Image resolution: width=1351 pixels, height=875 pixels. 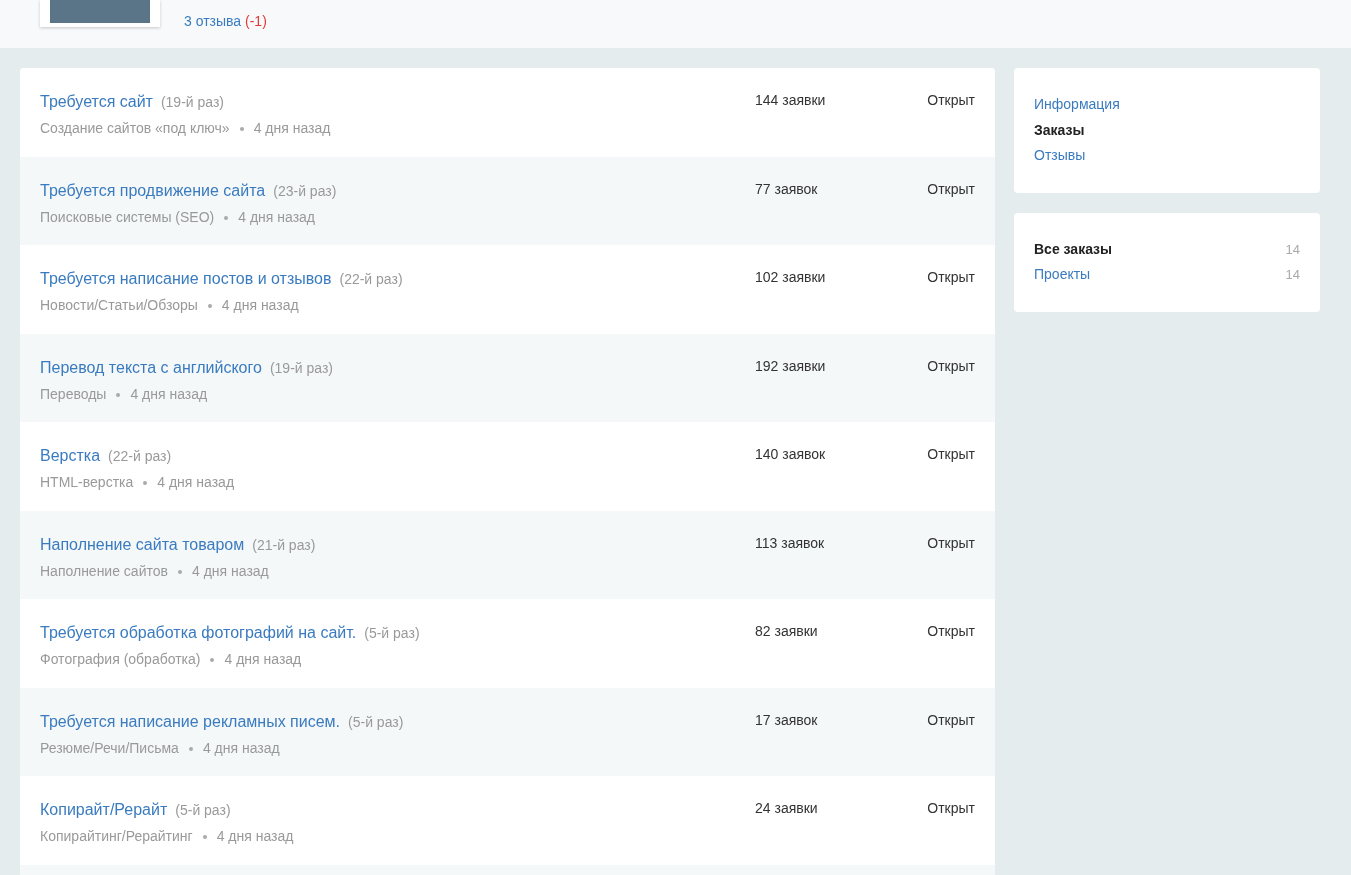 I want to click on order-category: Переводы, so click(x=73, y=393).